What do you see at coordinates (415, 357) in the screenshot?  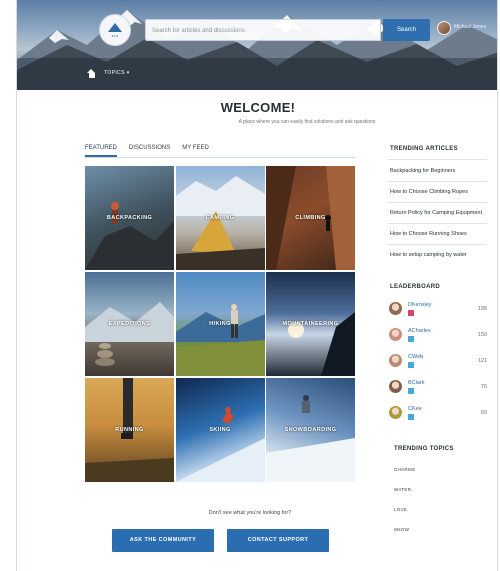 I see `leader-name: CWeb` at bounding box center [415, 357].